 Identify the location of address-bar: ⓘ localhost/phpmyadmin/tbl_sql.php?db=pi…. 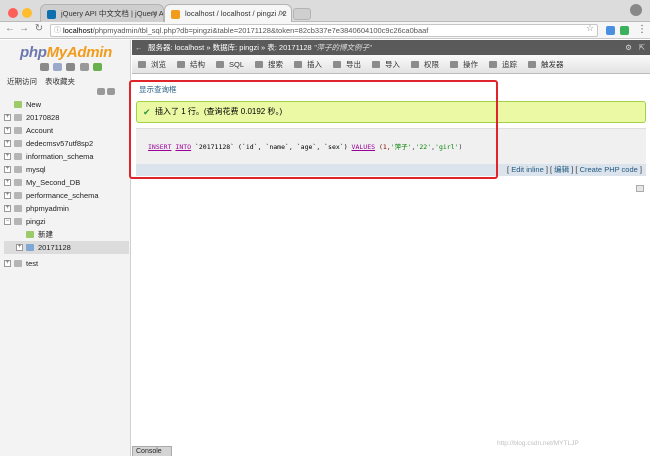
(324, 30).